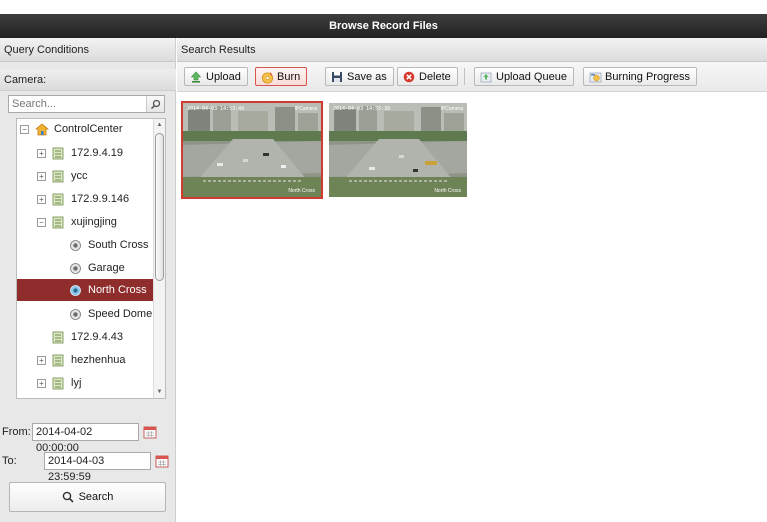 The image size is (767, 522). Describe the element at coordinates (367, 76) in the screenshot. I see `save-as-label: Save as` at that location.